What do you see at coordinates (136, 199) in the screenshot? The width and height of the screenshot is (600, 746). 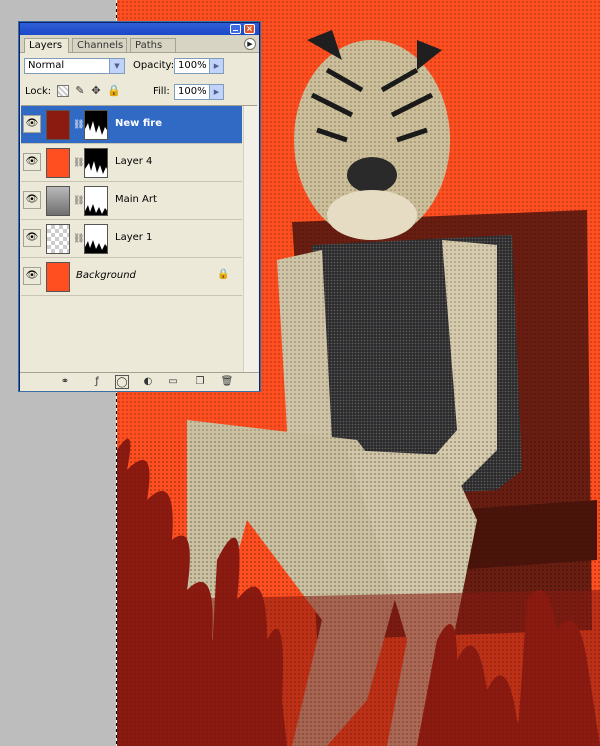 I see `layer-name: Main Art` at bounding box center [136, 199].